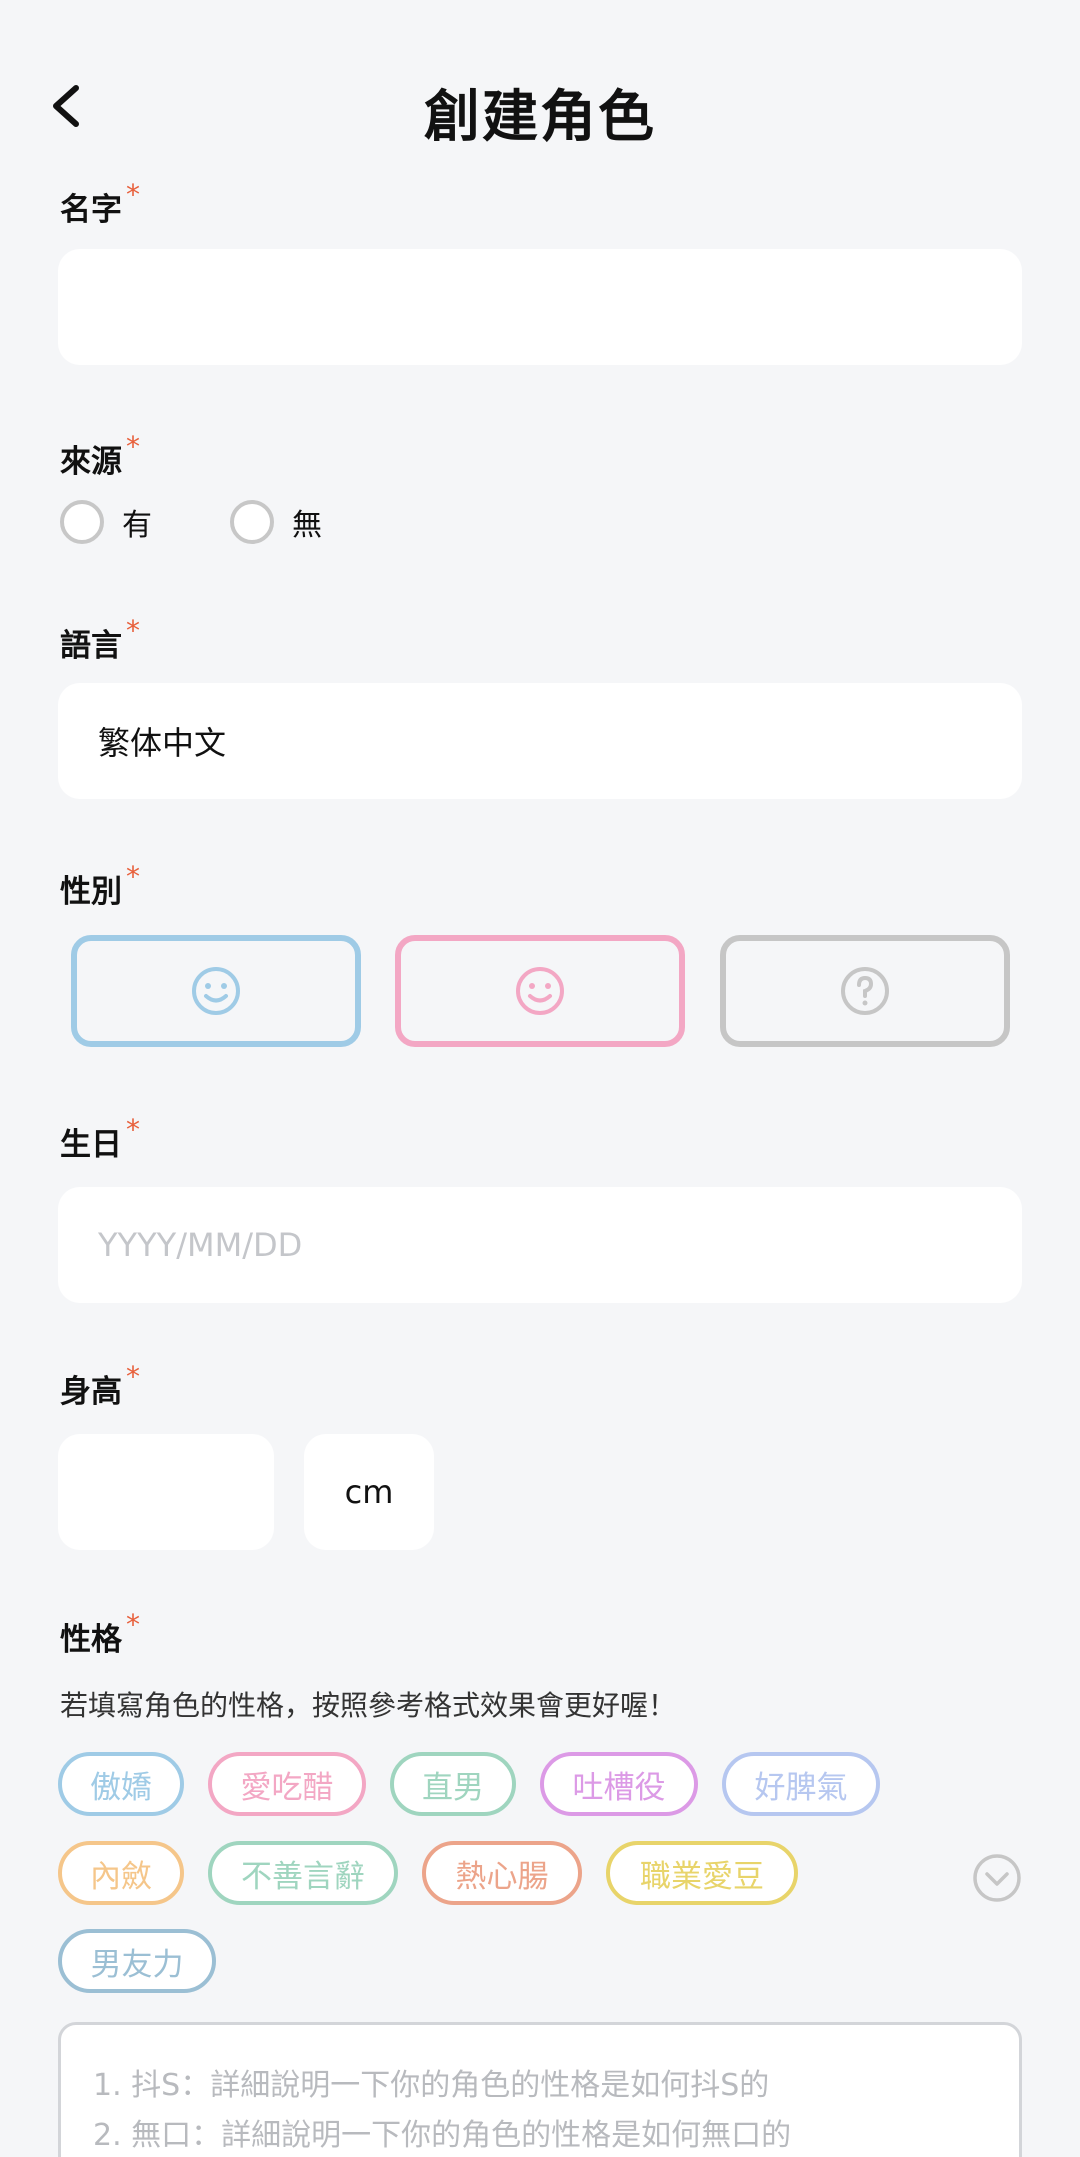 This screenshot has height=2157, width=1080. I want to click on gender-unknown-button, so click(865, 991).